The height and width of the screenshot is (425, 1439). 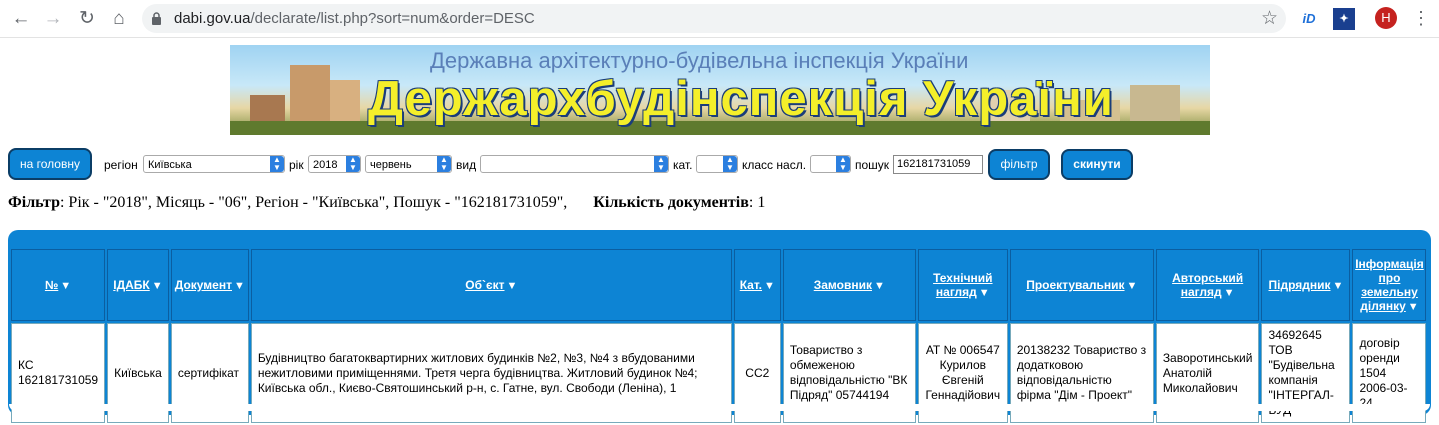 What do you see at coordinates (1309, 19) in the screenshot?
I see `extension-id-icon: iD` at bounding box center [1309, 19].